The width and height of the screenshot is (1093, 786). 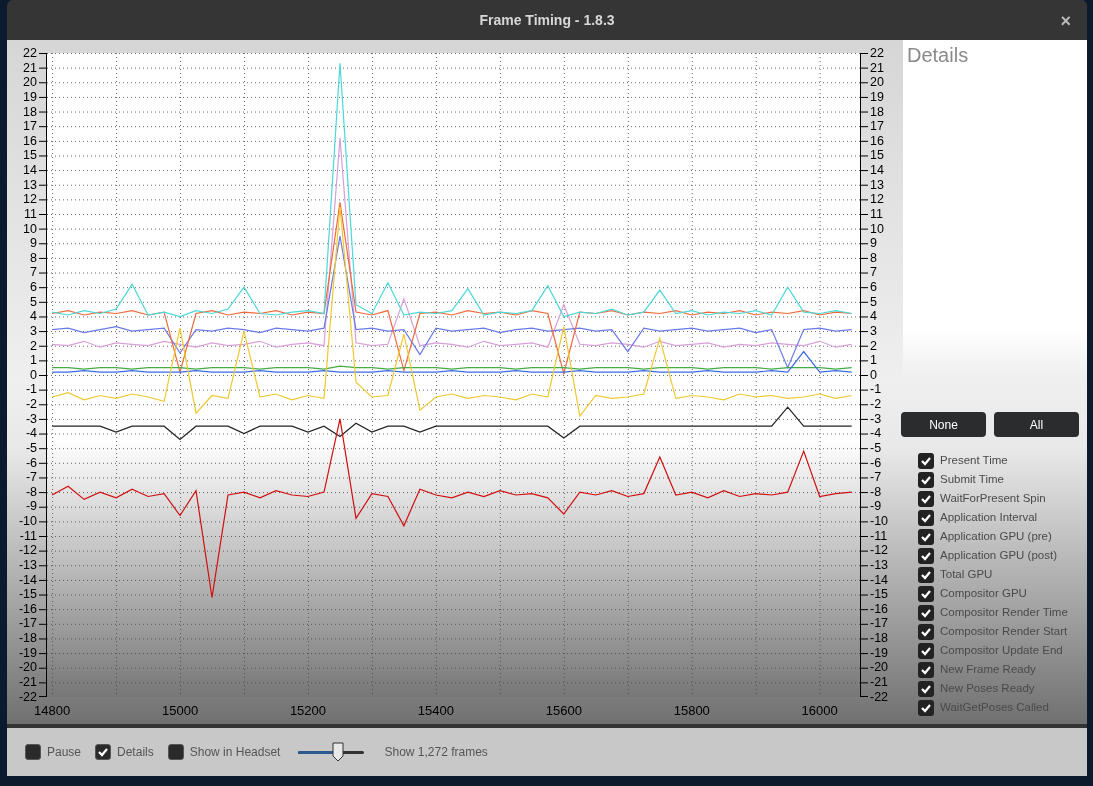 I want to click on series-label: Compositor Render Time, so click(x=1004, y=613).